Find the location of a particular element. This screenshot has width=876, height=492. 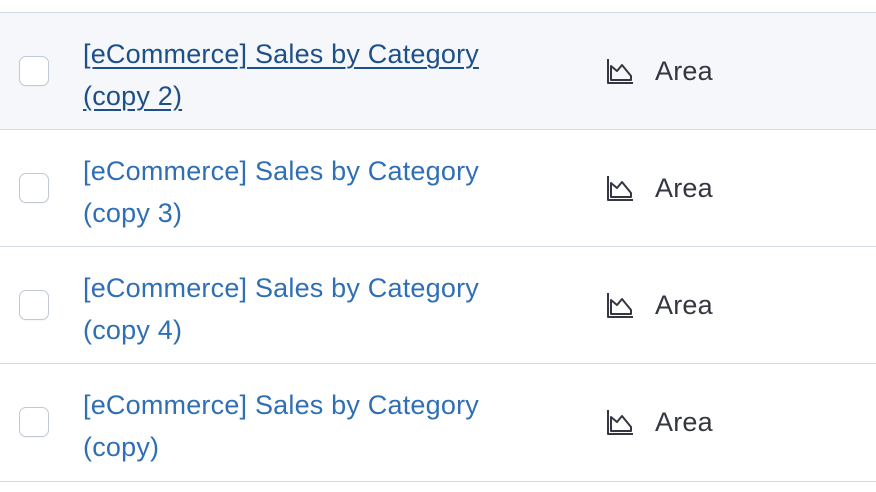

visualization-title-link: [eCommerce] Sales by Category (copy 2) is located at coordinates (313, 75).